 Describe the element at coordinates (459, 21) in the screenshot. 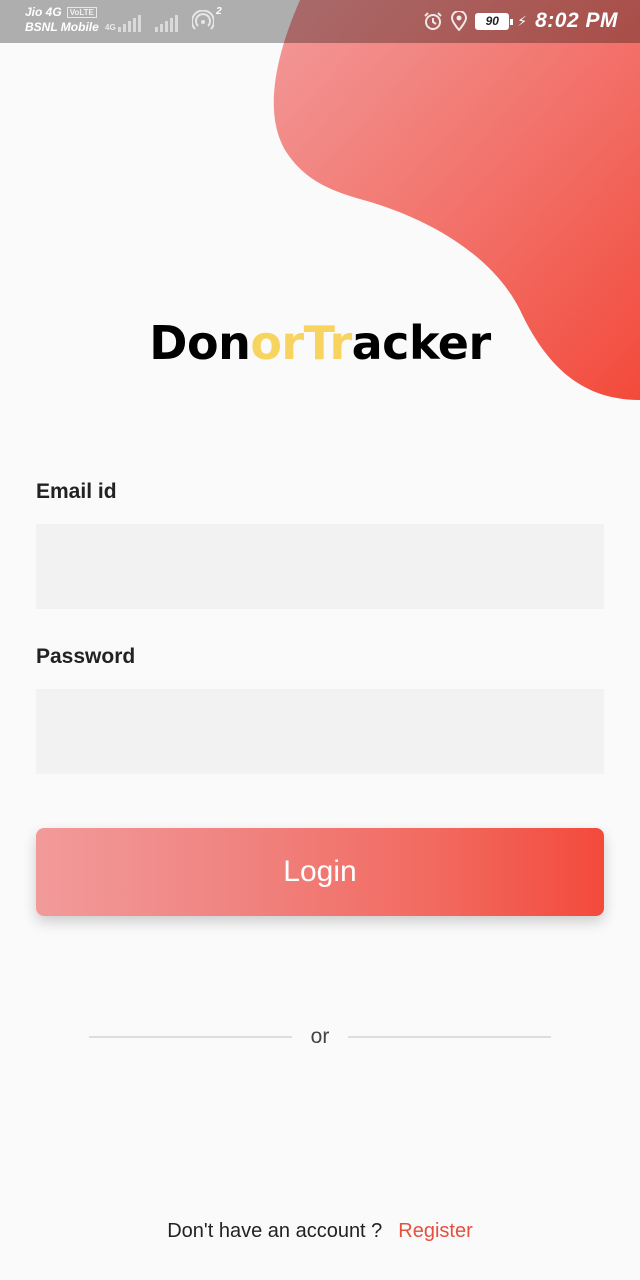

I see `location-icon` at that location.